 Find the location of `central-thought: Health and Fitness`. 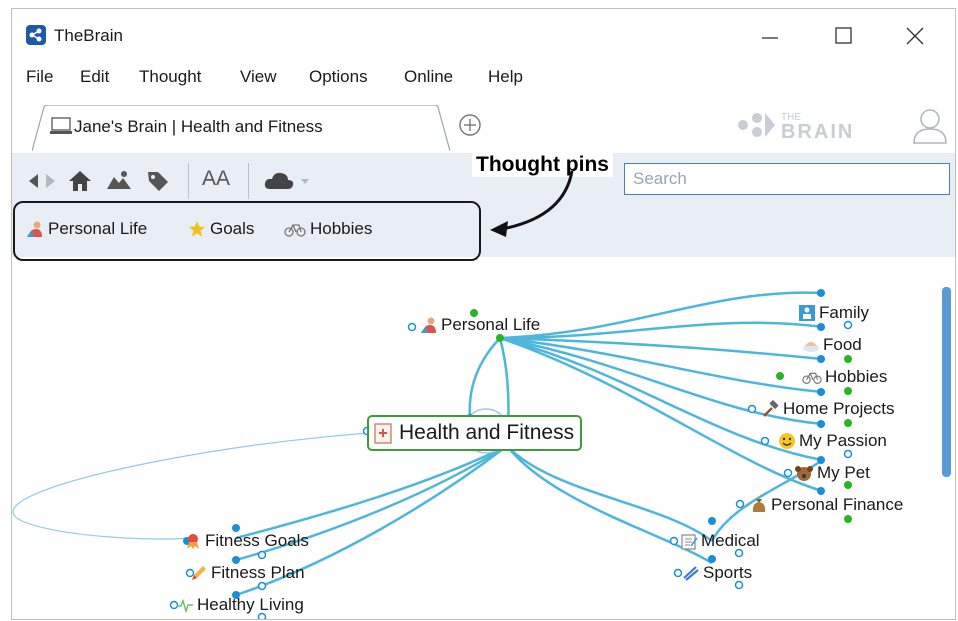

central-thought: Health and Fitness is located at coordinates (475, 433).